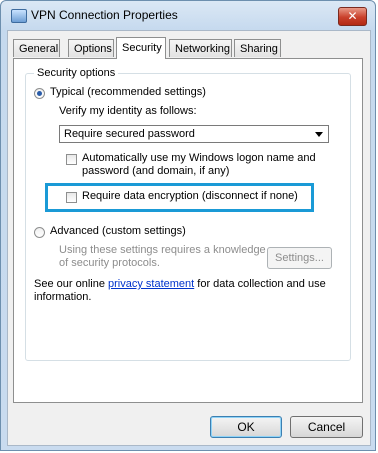  I want to click on tab-networking: Networking, so click(200, 48).